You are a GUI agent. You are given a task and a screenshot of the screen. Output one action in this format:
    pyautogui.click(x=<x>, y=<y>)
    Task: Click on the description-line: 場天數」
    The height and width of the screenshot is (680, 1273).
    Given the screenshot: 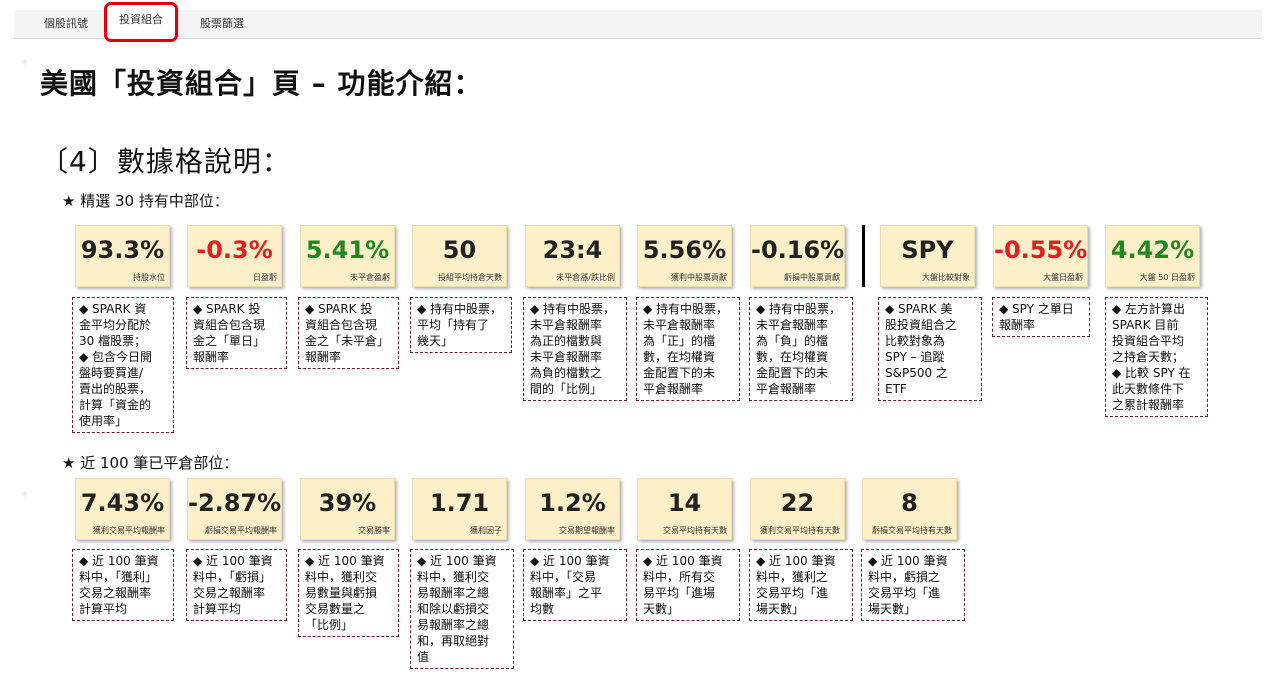 What is the action you would take?
    pyautogui.click(x=780, y=609)
    